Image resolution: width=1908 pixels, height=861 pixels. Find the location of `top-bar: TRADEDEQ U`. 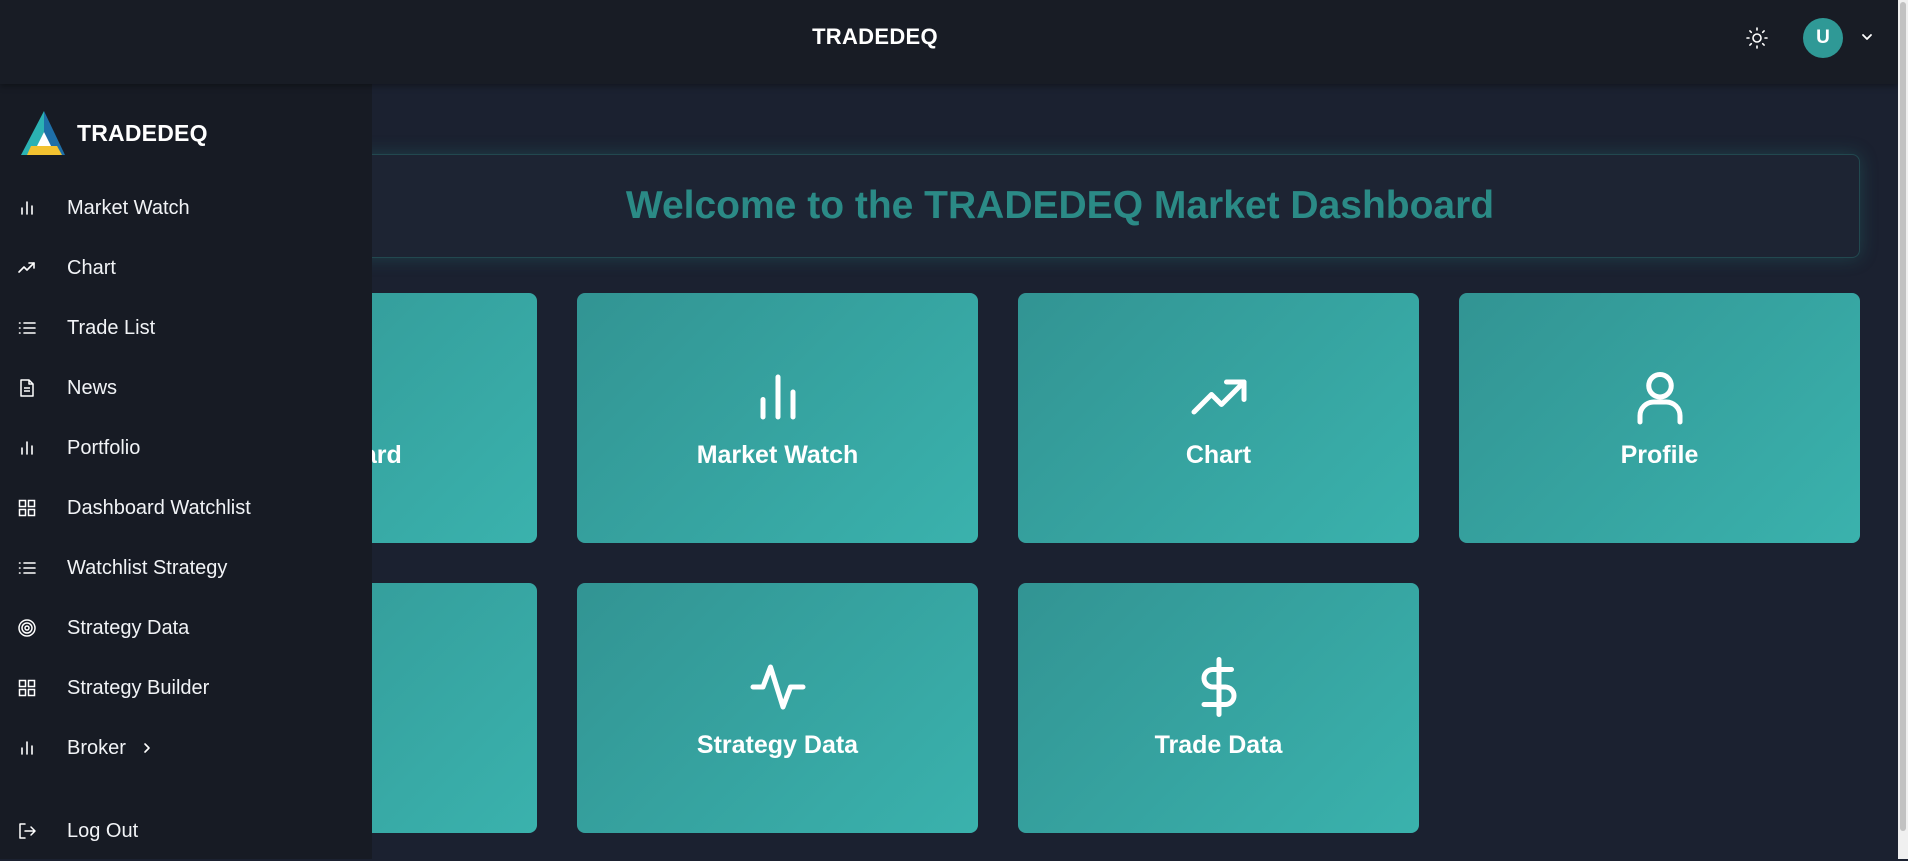

top-bar: TRADEDEQ U is located at coordinates (949, 42).